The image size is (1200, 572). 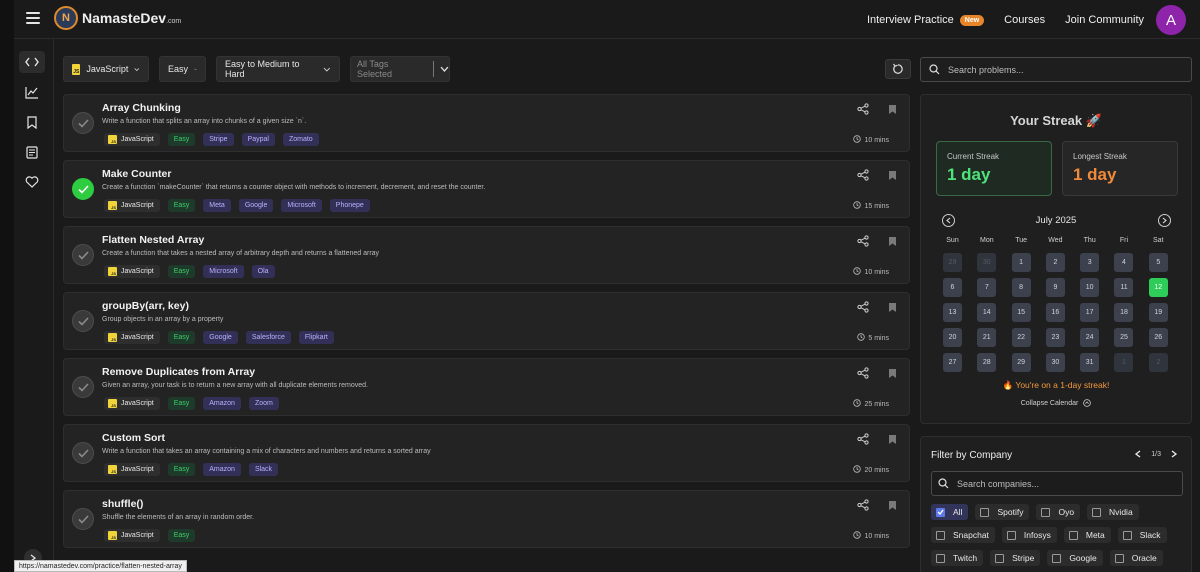 I want to click on company-chip: Oyo, so click(x=1058, y=512).